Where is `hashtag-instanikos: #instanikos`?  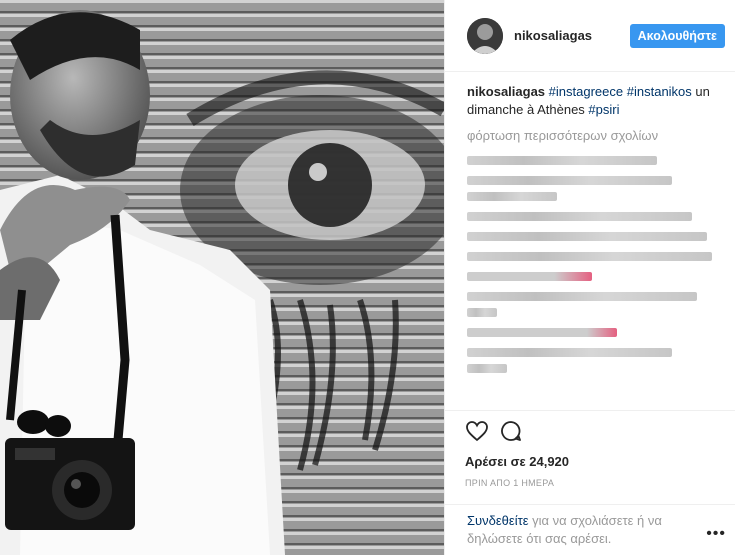
hashtag-instanikos: #instanikos is located at coordinates (659, 91).